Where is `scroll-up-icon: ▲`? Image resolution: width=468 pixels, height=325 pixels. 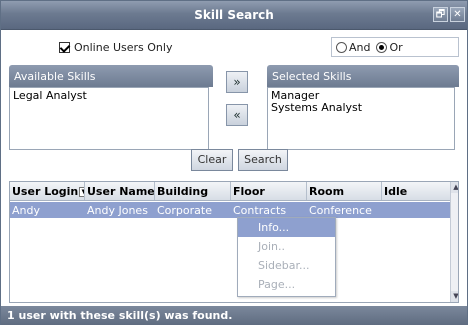
scroll-up-icon: ▲ is located at coordinates (454, 187).